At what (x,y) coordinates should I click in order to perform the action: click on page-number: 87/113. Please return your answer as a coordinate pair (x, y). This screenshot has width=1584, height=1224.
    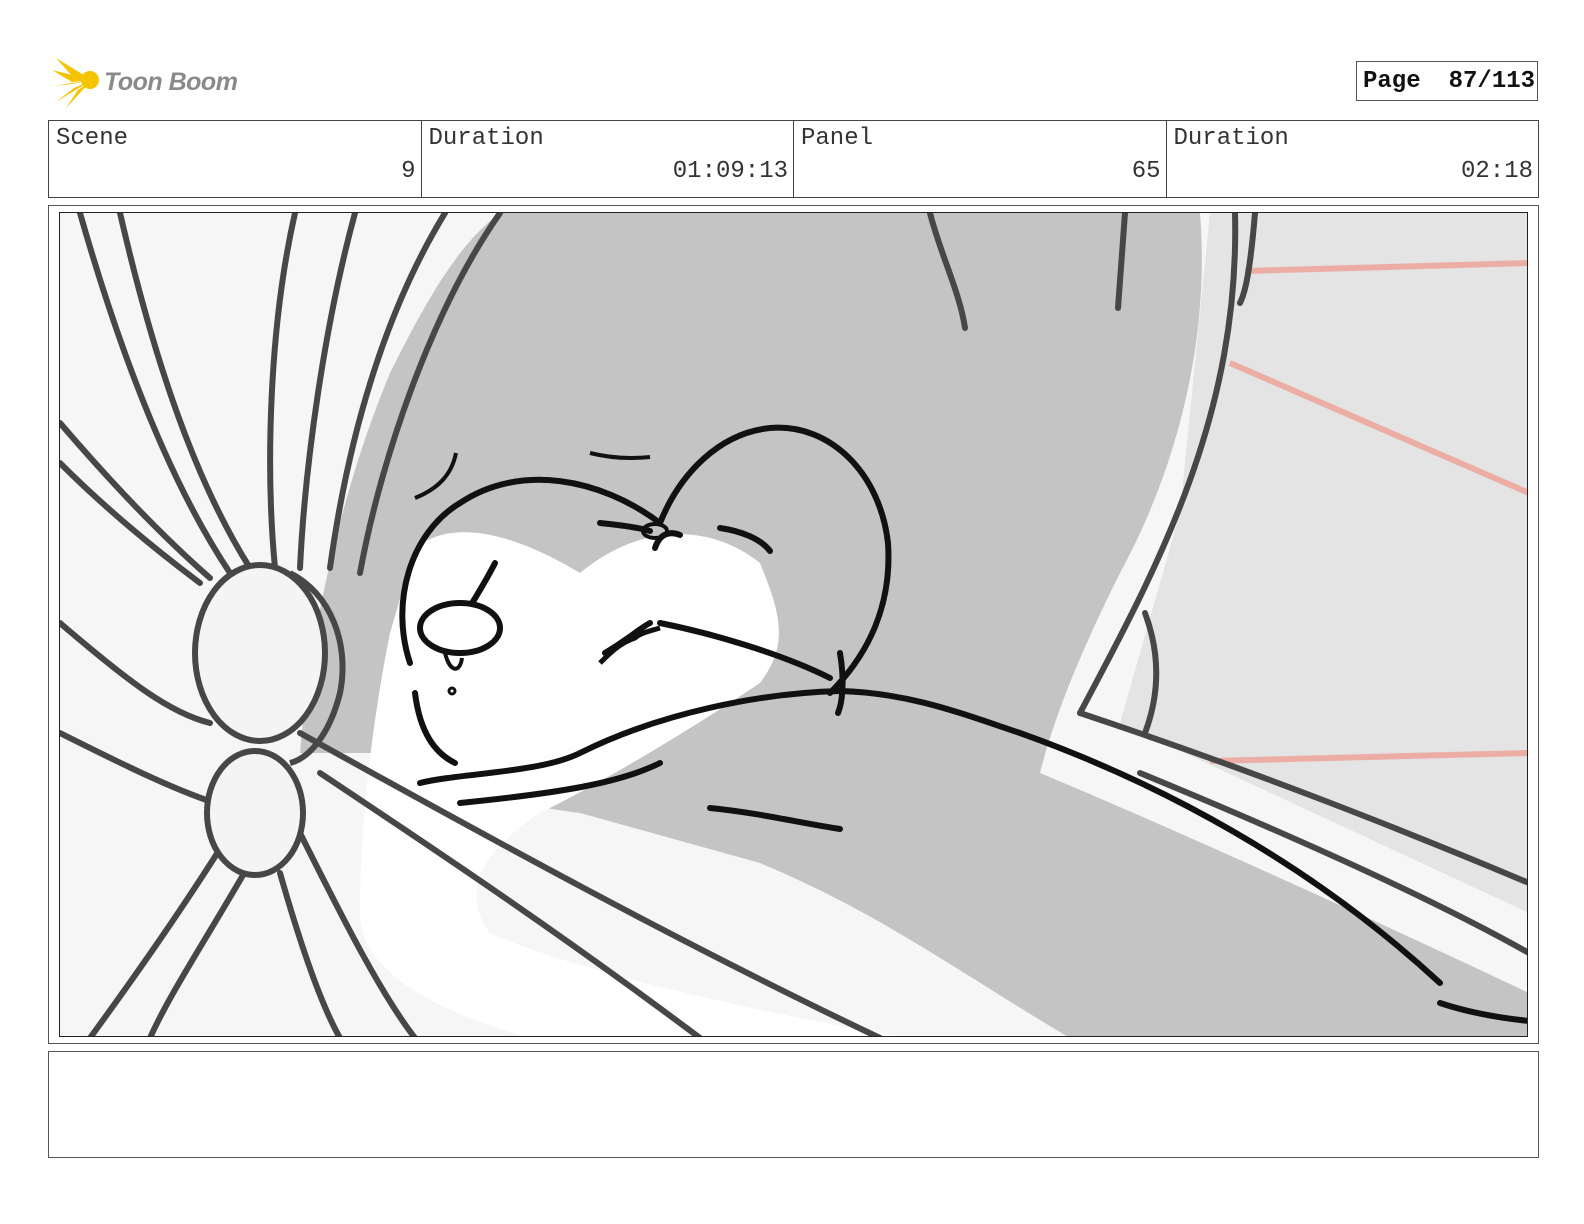
    Looking at the image, I should click on (1492, 81).